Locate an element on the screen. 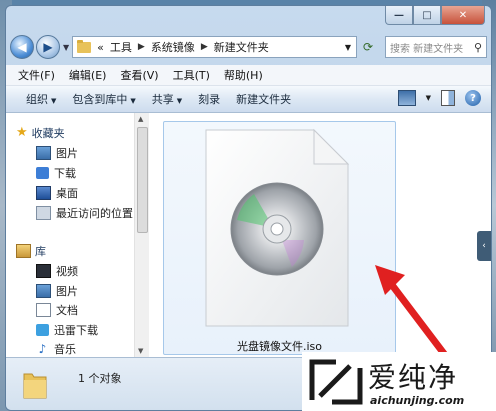 The image size is (496, 411). menu-edit: 编辑(E) is located at coordinates (88, 75).